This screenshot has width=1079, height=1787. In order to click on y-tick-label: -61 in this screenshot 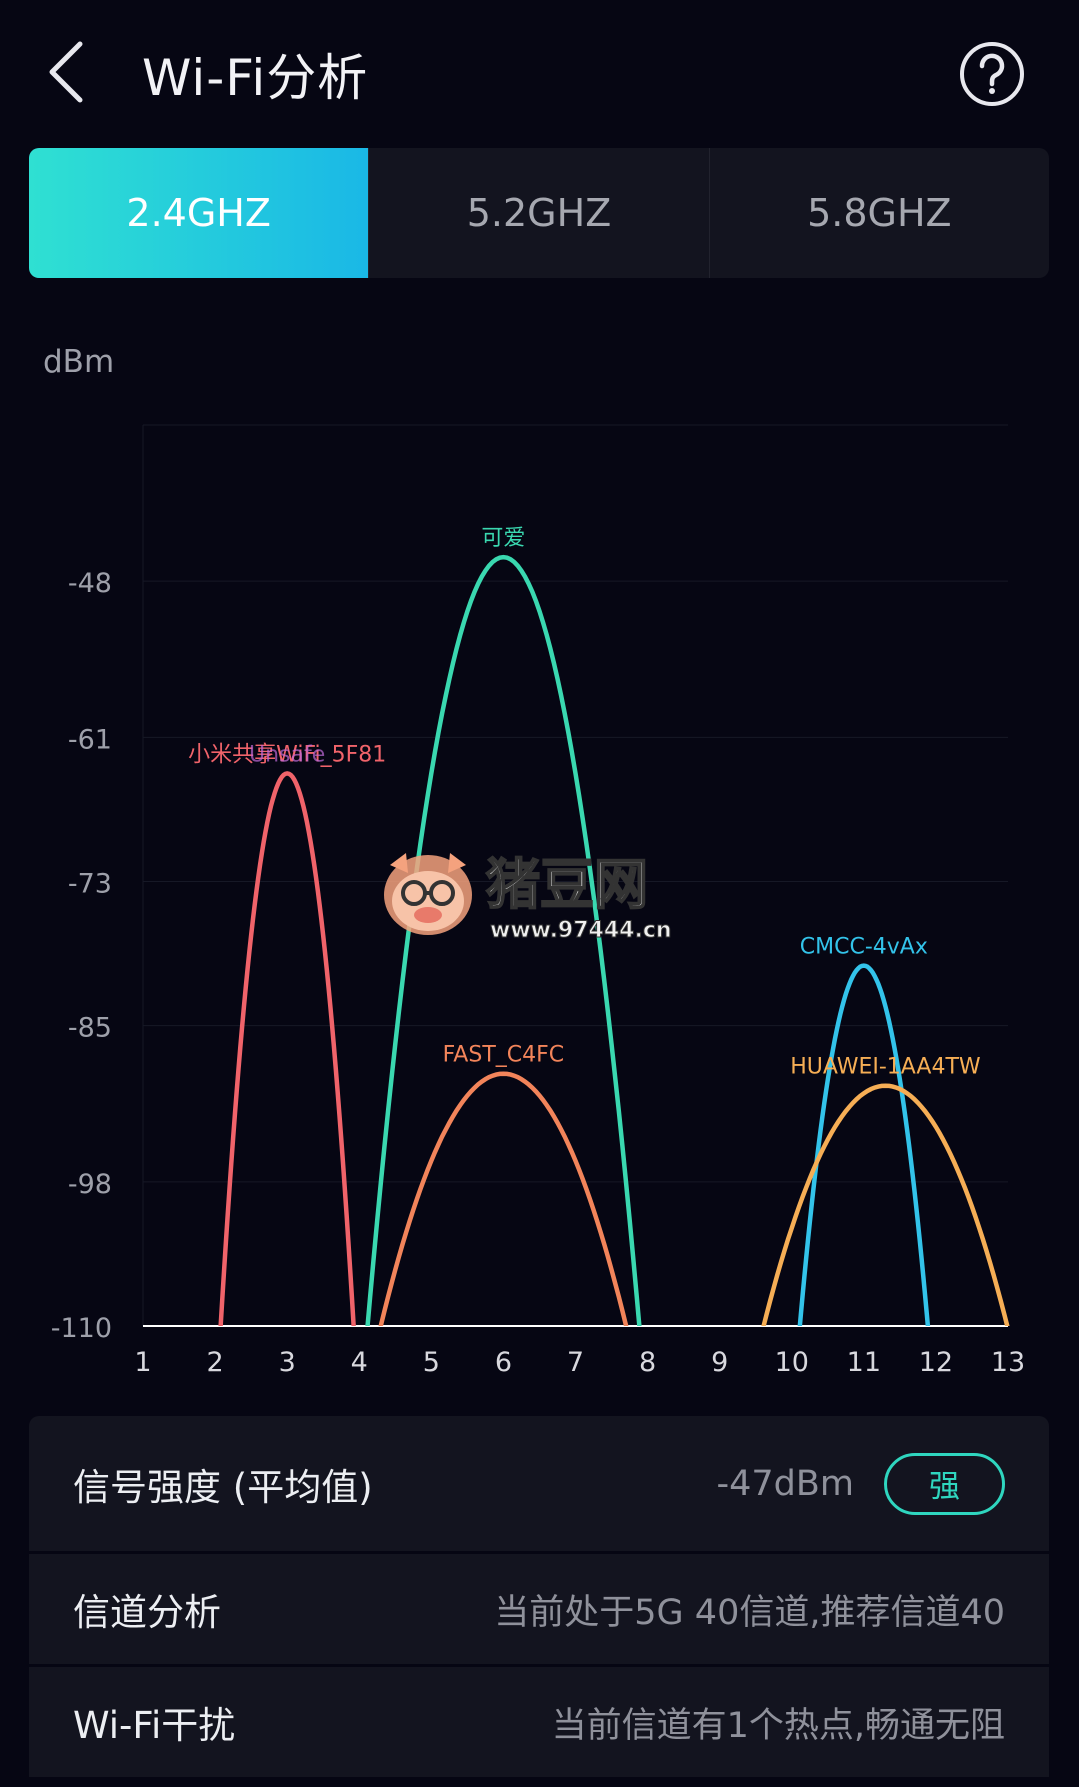, I will do `click(90, 739)`.